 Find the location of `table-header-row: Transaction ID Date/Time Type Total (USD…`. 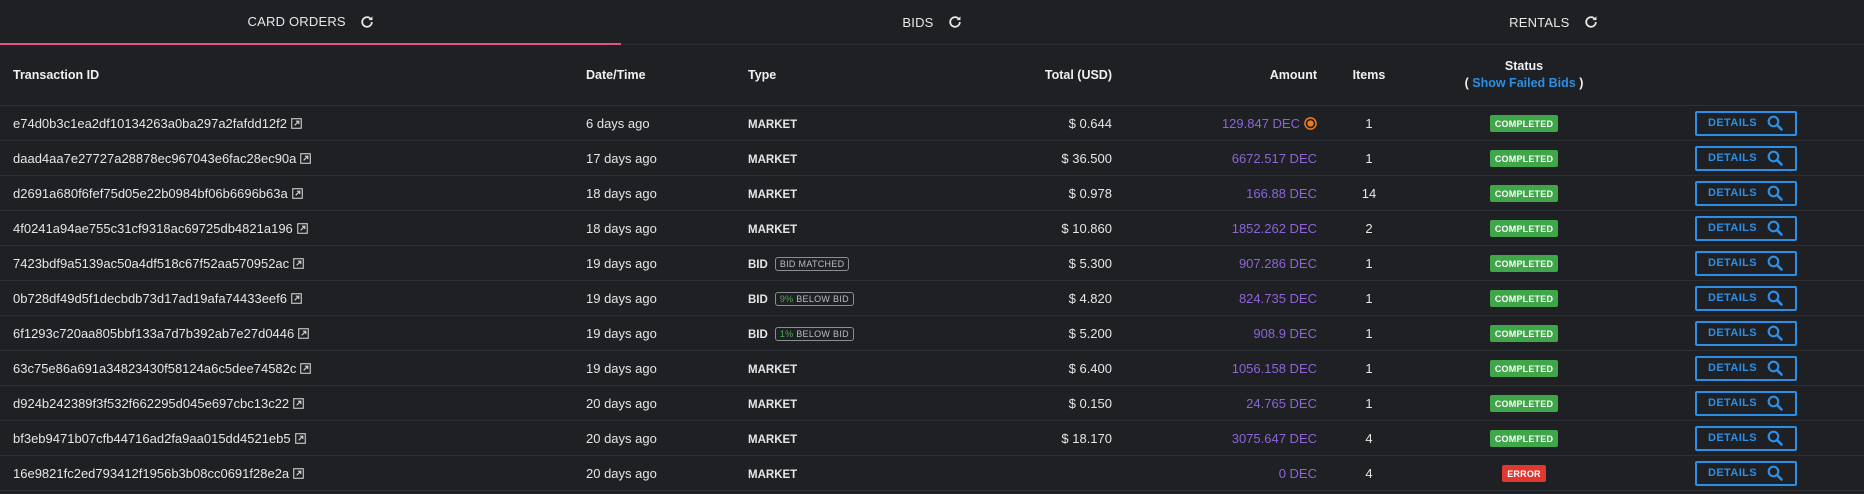

table-header-row: Transaction ID Date/Time Type Total (USD… is located at coordinates (932, 75).